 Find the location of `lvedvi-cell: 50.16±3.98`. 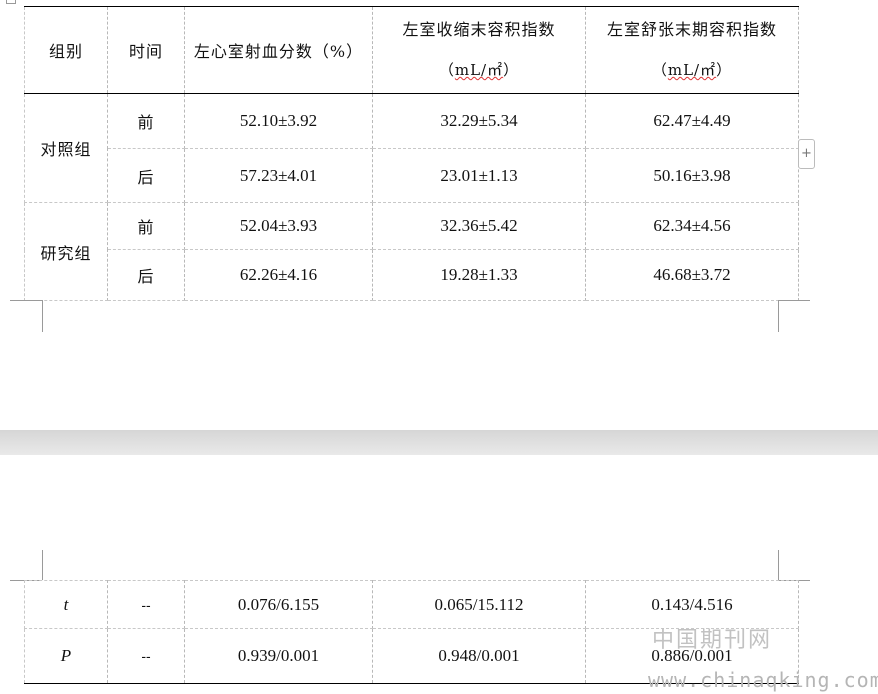

lvedvi-cell: 50.16±3.98 is located at coordinates (692, 175).